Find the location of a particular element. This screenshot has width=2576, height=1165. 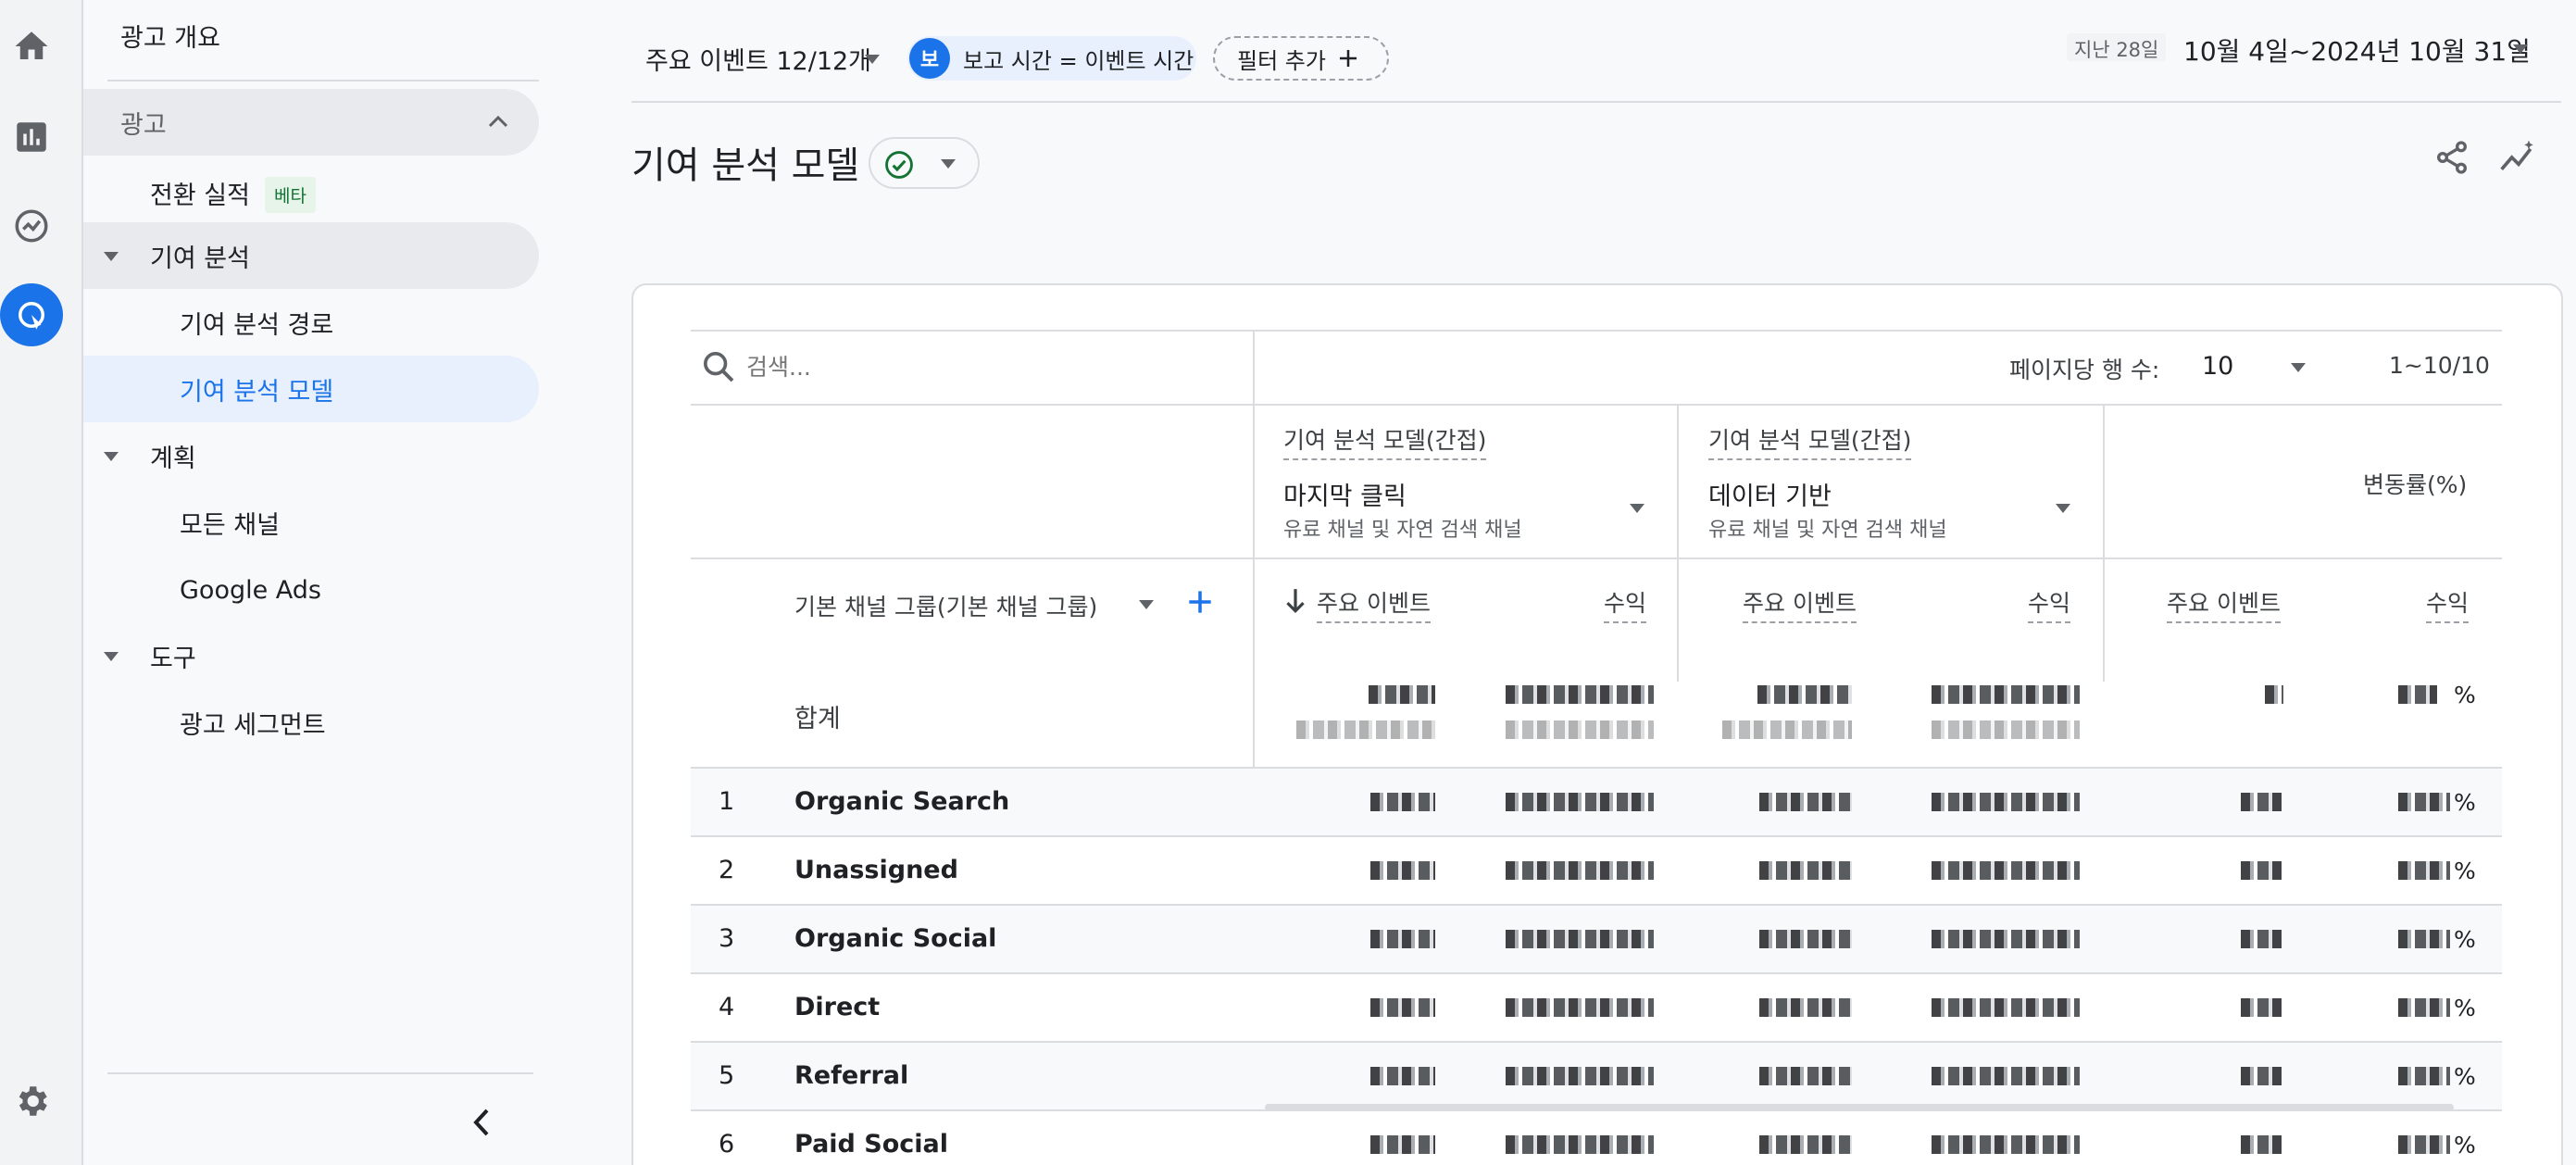

row-channel-name: Organic Search is located at coordinates (902, 801).